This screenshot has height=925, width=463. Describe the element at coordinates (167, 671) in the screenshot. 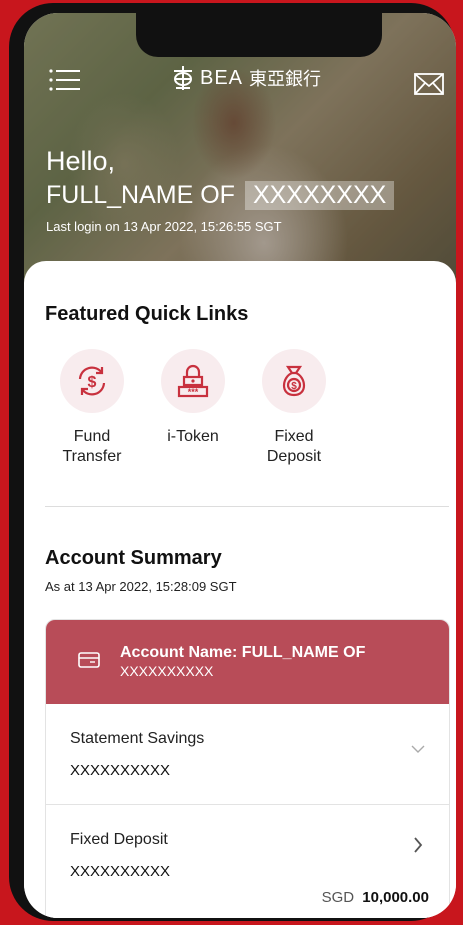

I see `account-name-masked: XXXXXXXXXX` at that location.